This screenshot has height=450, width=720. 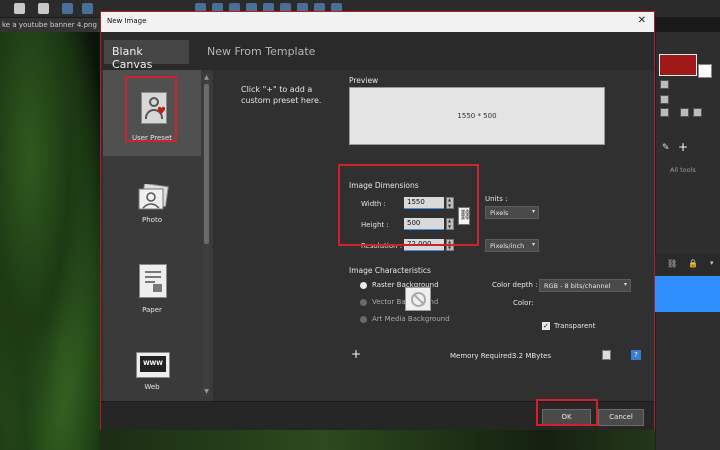 What do you see at coordinates (499, 213) in the screenshot?
I see `units-value: Pixels` at bounding box center [499, 213].